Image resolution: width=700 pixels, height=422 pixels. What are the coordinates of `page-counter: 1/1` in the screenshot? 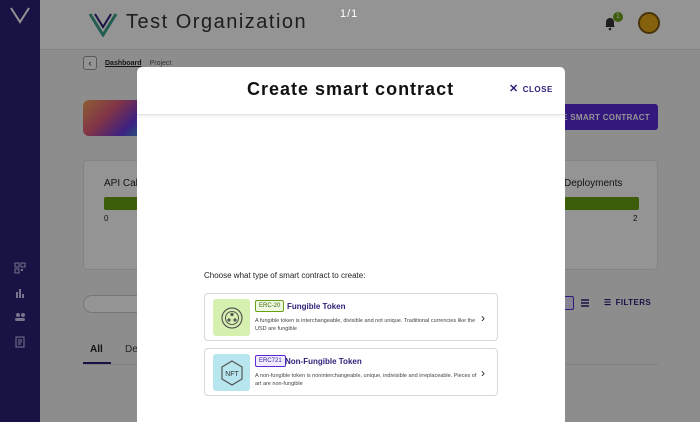 It's located at (349, 14).